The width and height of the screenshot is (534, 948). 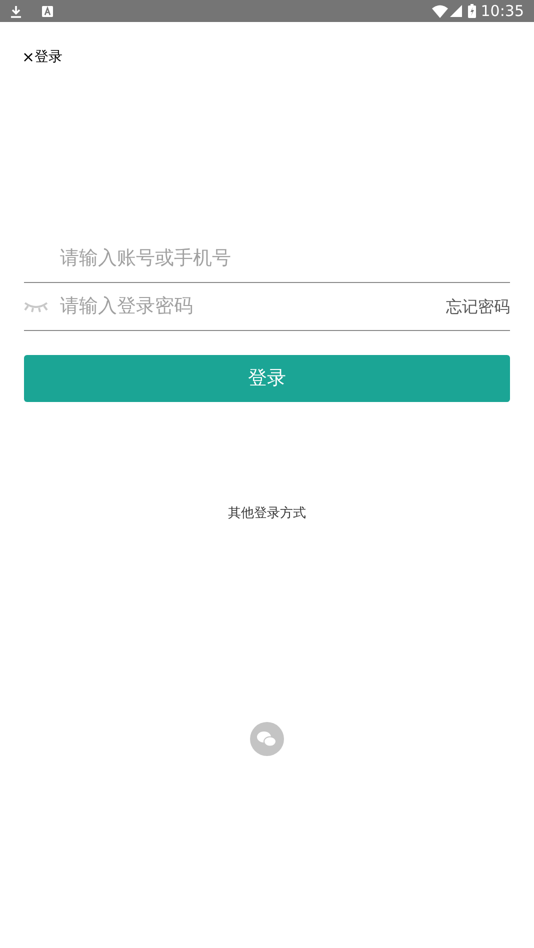 What do you see at coordinates (472, 11) in the screenshot?
I see `battery-icon` at bounding box center [472, 11].